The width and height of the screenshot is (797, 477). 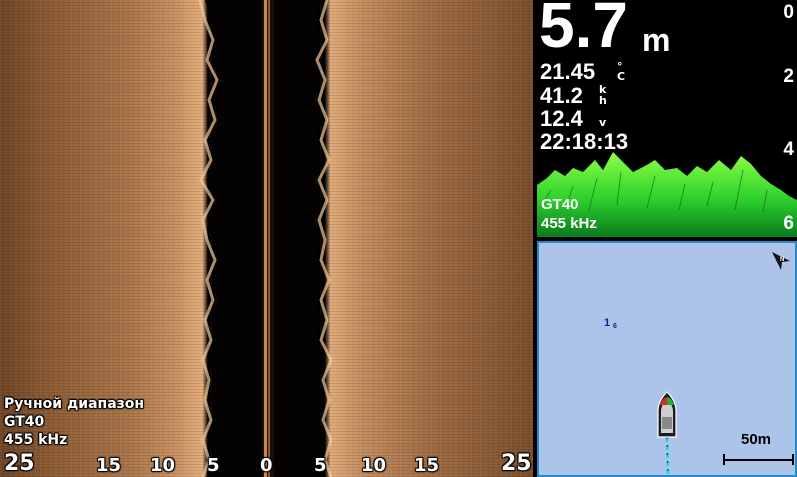 What do you see at coordinates (163, 465) in the screenshot?
I see `range-tick-left-10: 10` at bounding box center [163, 465].